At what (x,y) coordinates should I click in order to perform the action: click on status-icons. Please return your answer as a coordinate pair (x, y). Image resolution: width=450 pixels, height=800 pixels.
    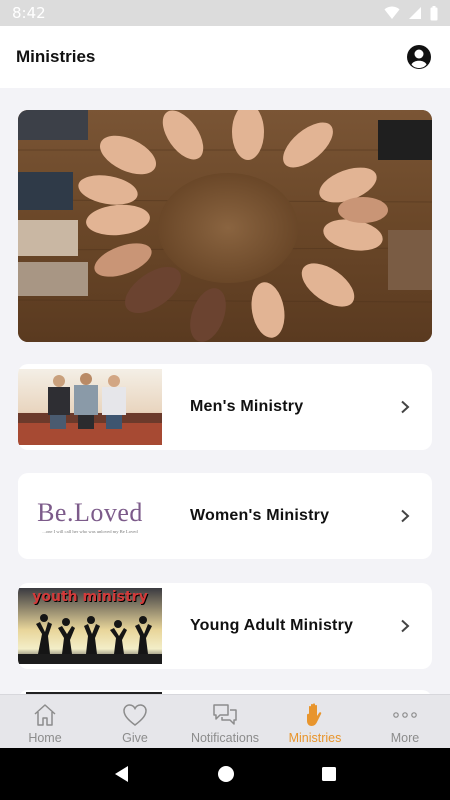
    Looking at the image, I should click on (411, 13).